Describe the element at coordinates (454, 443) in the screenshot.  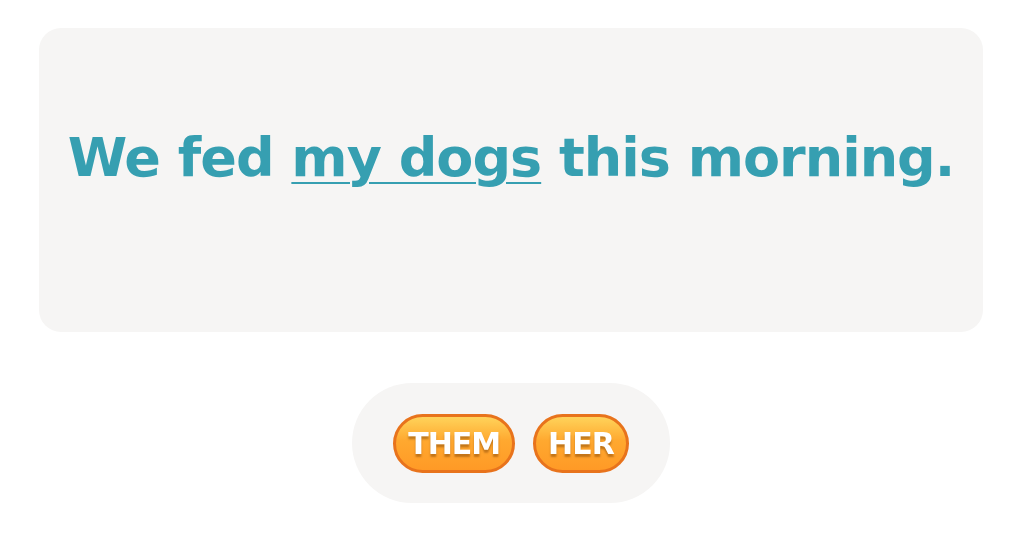
I see `choice-button: THEM` at that location.